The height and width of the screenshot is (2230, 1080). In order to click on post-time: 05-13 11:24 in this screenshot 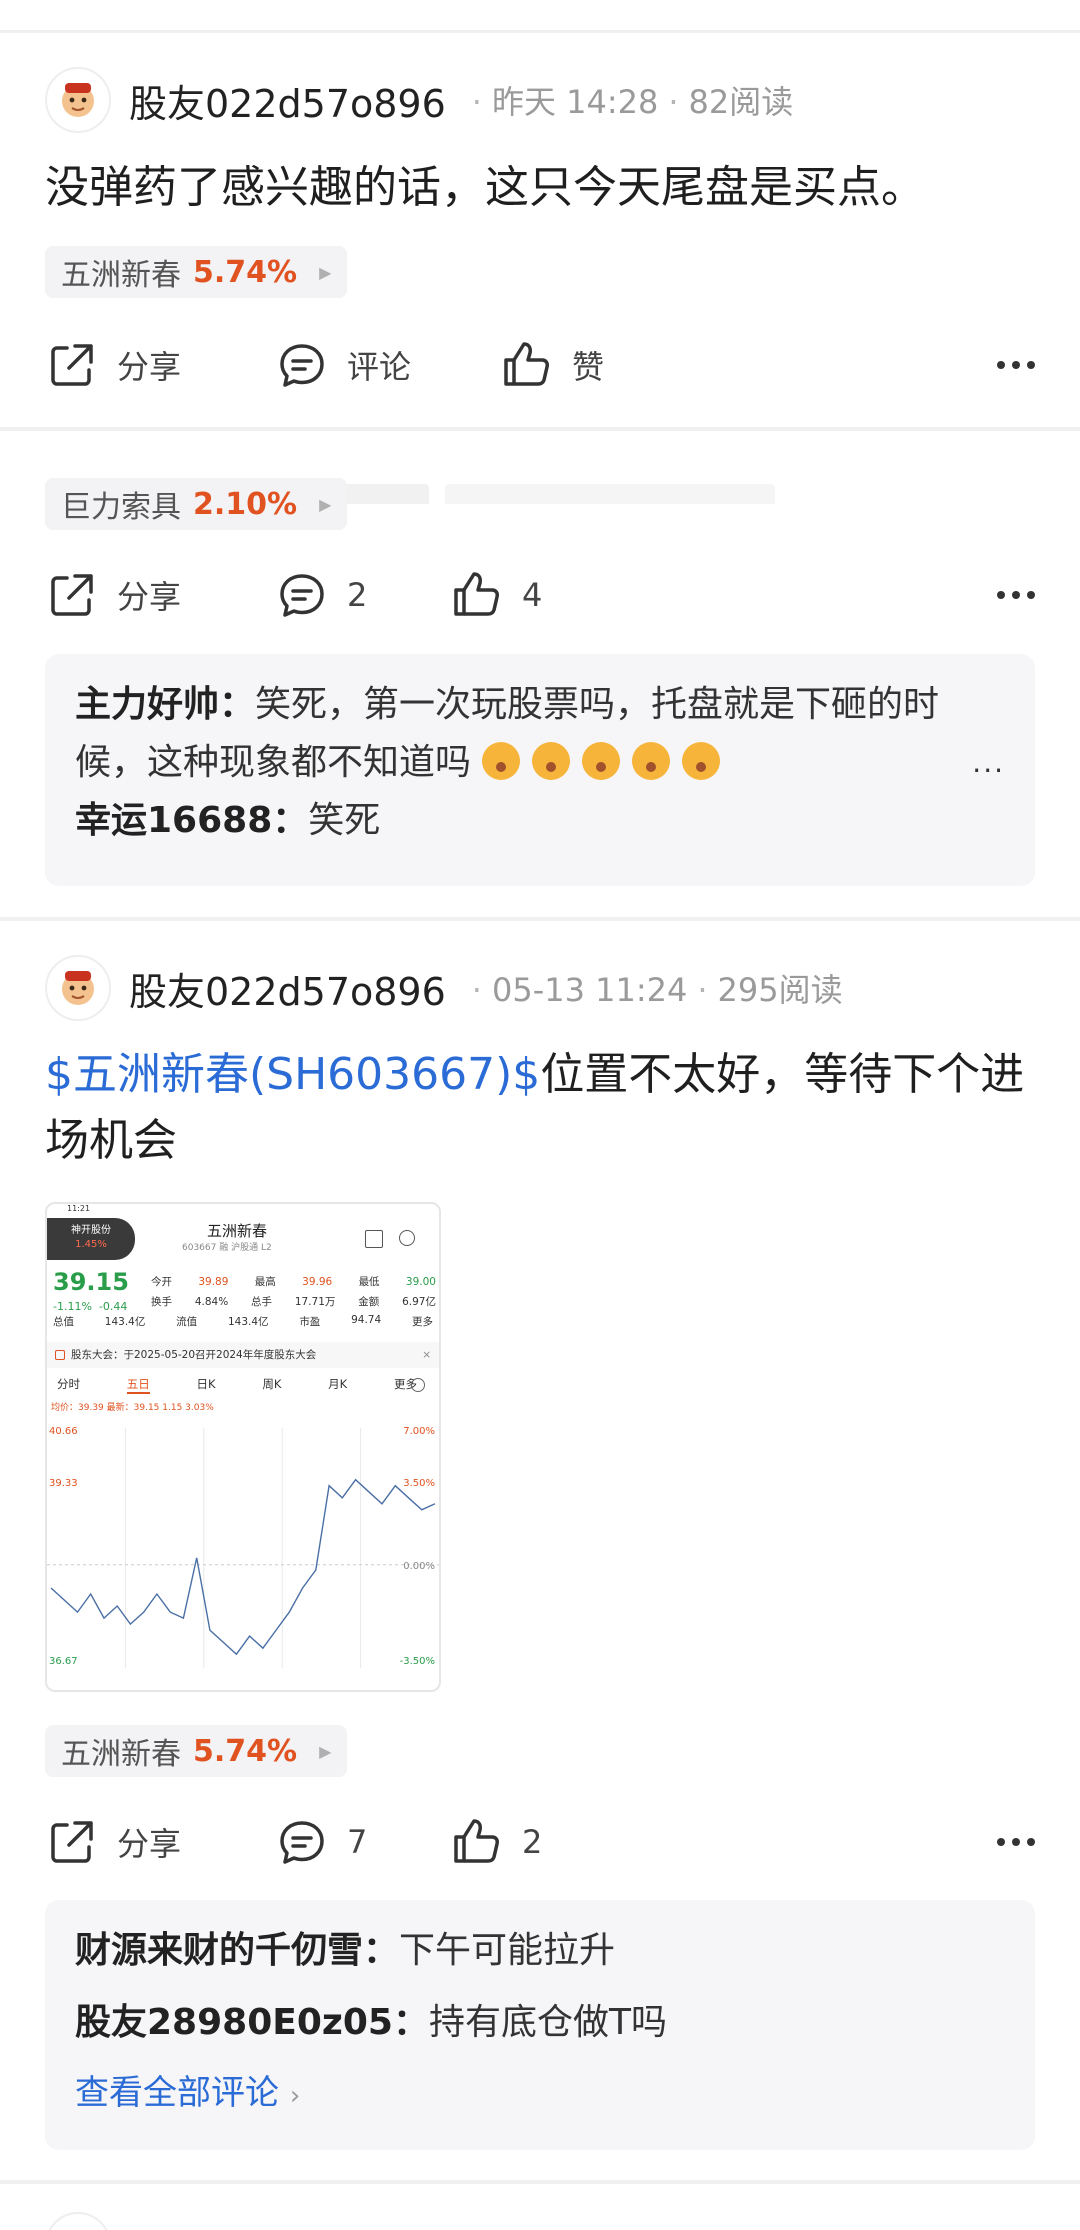, I will do `click(589, 990)`.